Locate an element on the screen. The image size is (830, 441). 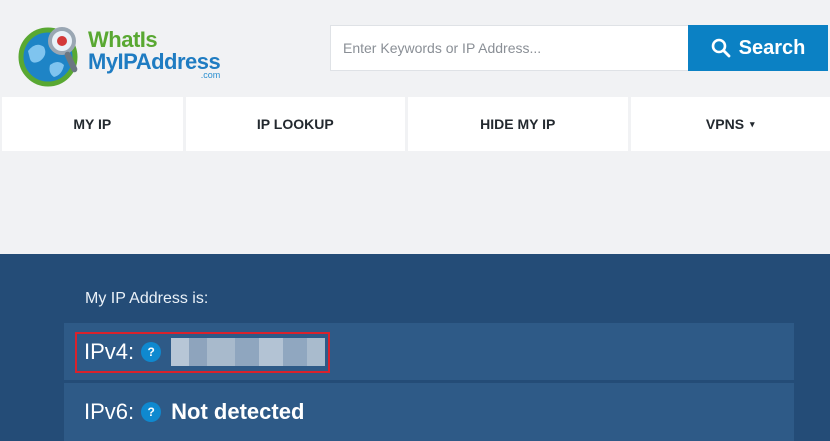
ipv6-value: Not detected is located at coordinates (238, 411).